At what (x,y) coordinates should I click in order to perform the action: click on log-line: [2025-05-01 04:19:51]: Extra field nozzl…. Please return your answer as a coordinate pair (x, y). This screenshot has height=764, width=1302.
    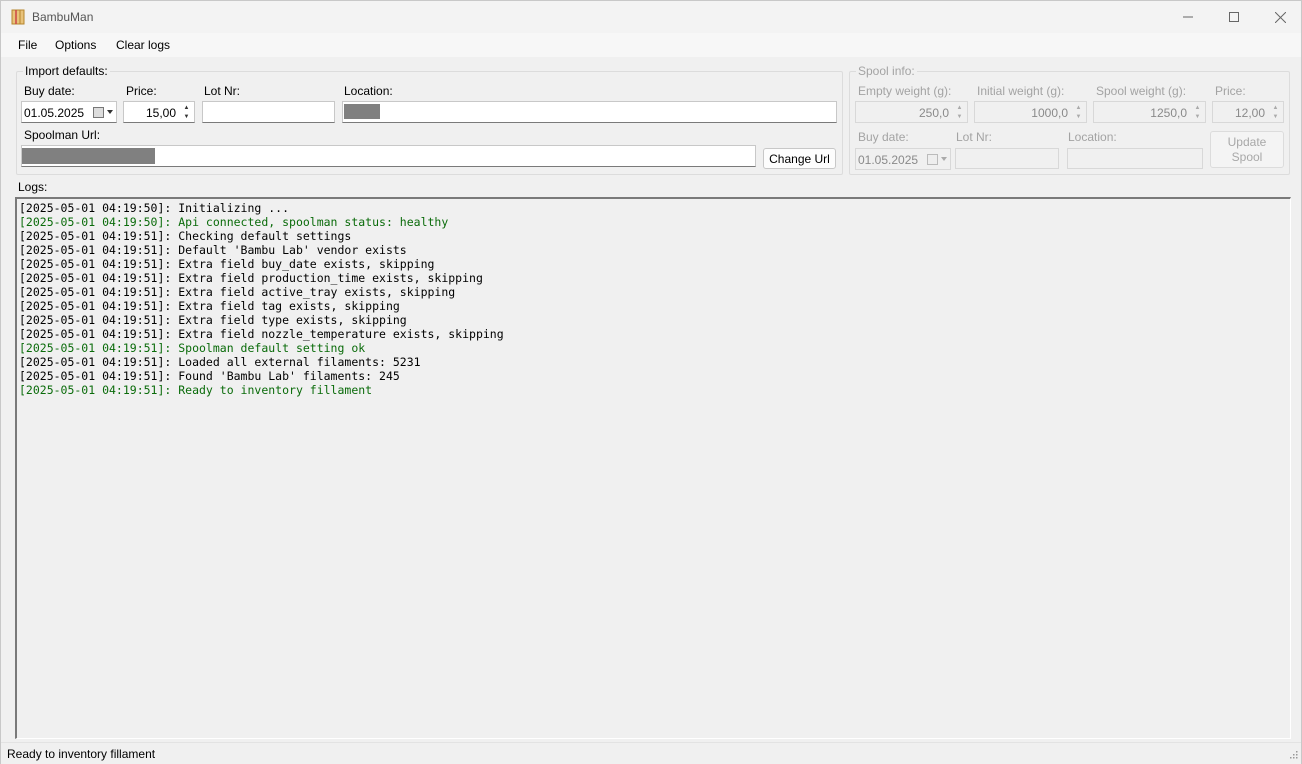
    Looking at the image, I should click on (261, 334).